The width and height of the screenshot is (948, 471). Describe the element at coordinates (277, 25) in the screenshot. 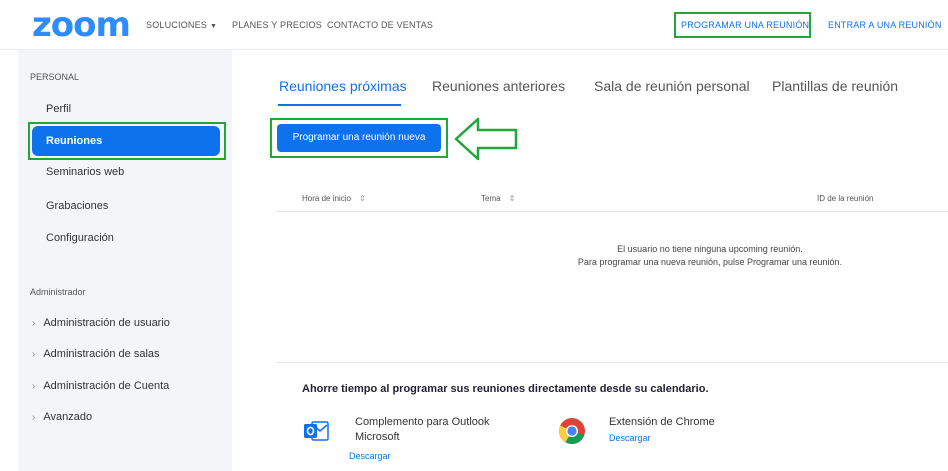

I see `nav-plans: PLANES Y PRECIOS` at that location.